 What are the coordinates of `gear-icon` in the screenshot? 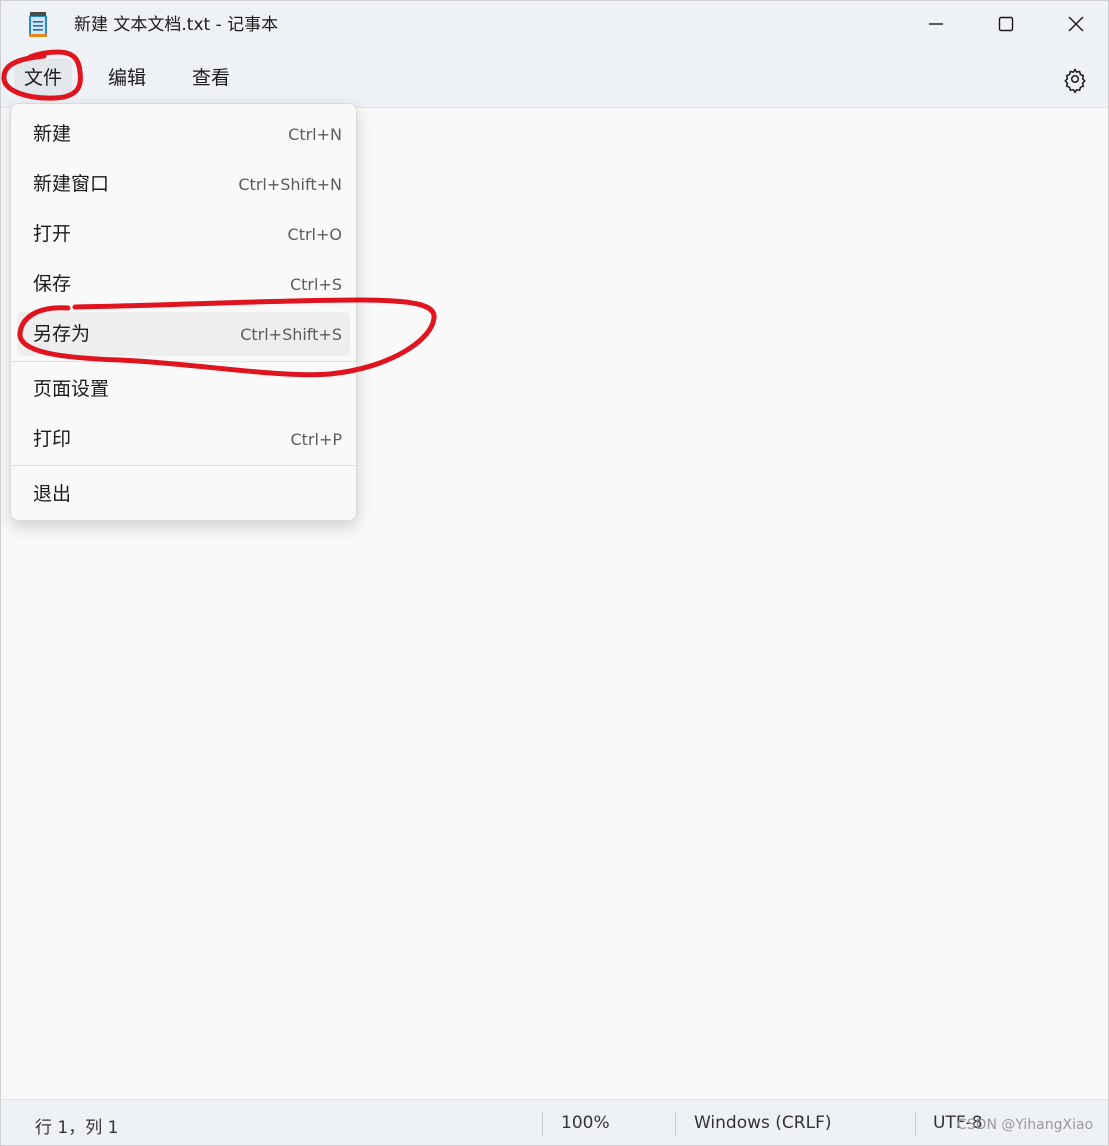 It's located at (1075, 81).